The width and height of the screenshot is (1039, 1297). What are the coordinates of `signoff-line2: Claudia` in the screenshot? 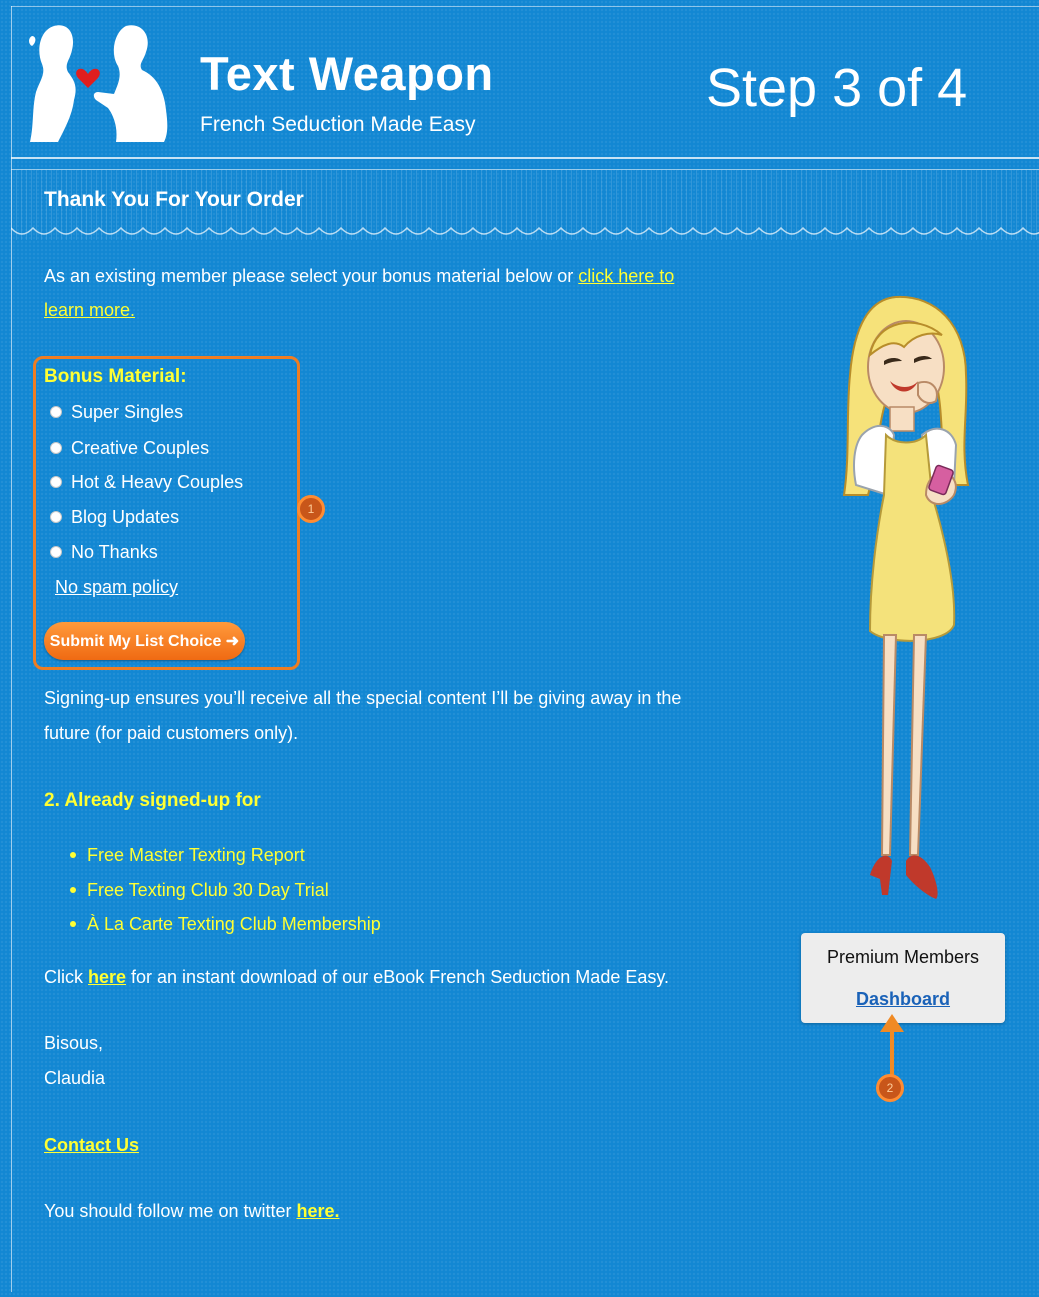 It's located at (75, 1078).